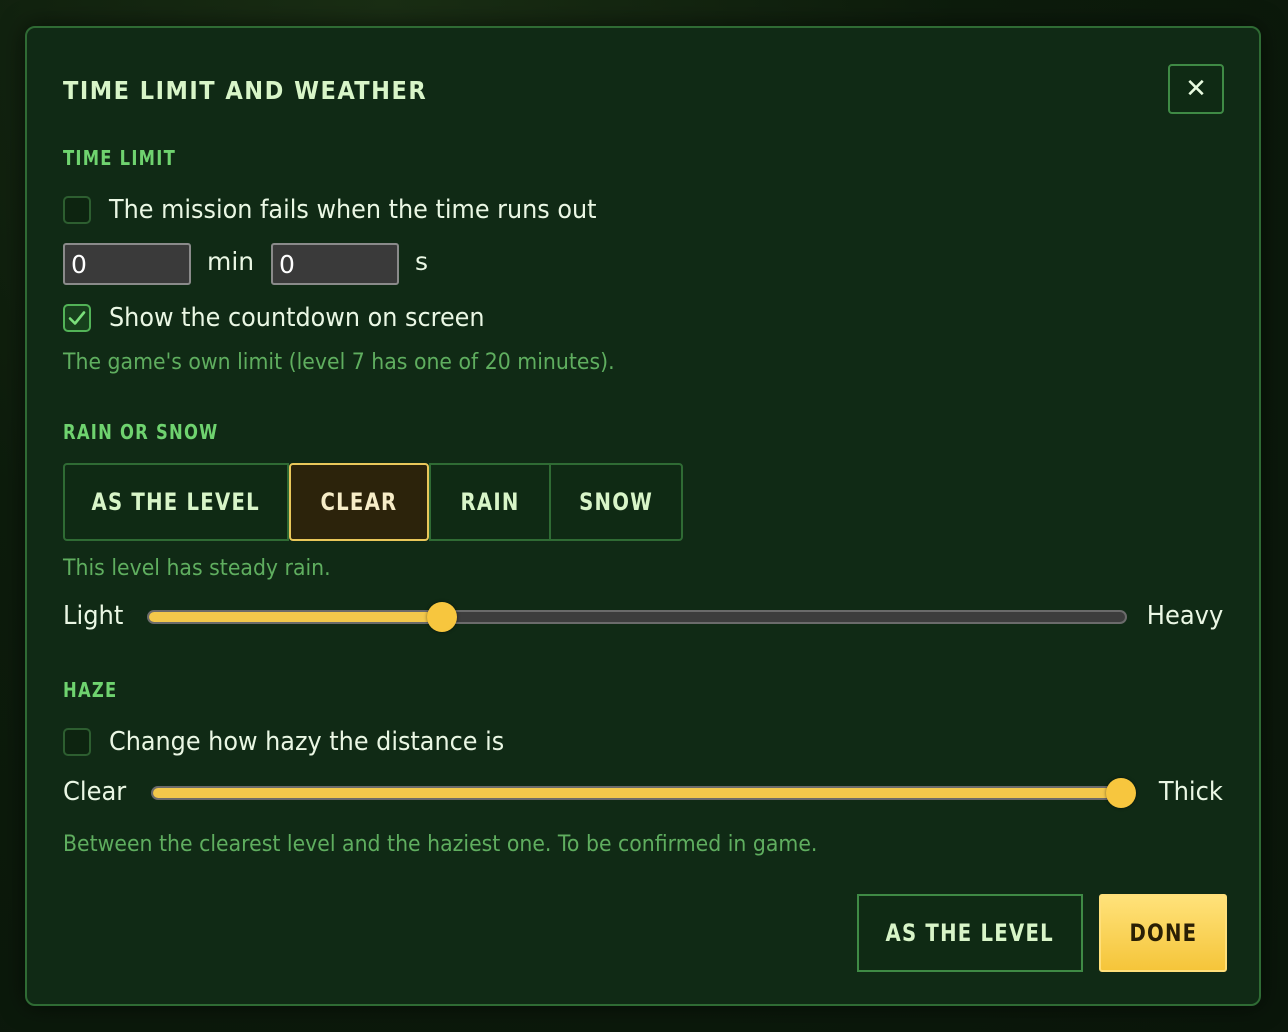 This screenshot has height=1032, width=1288. Describe the element at coordinates (1190, 792) in the screenshot. I see `haze-max-label: Thick` at that location.